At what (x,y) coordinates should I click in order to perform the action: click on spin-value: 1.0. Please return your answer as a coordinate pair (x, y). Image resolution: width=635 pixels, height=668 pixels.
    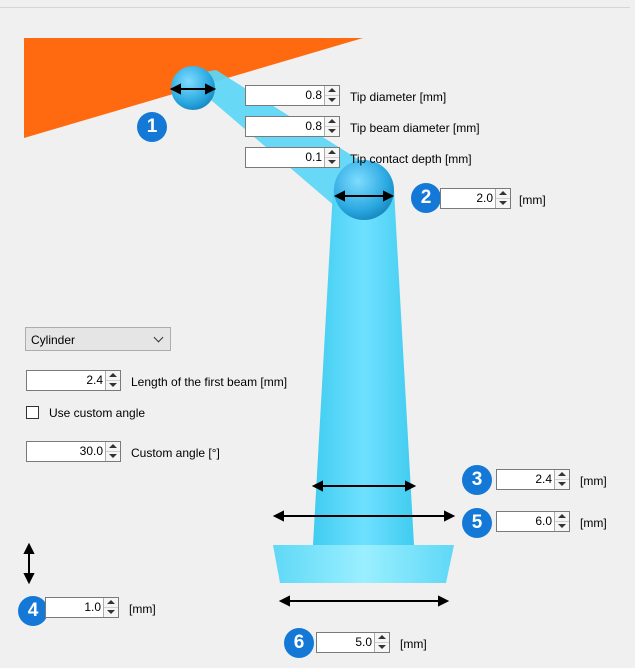
    Looking at the image, I should click on (92, 607).